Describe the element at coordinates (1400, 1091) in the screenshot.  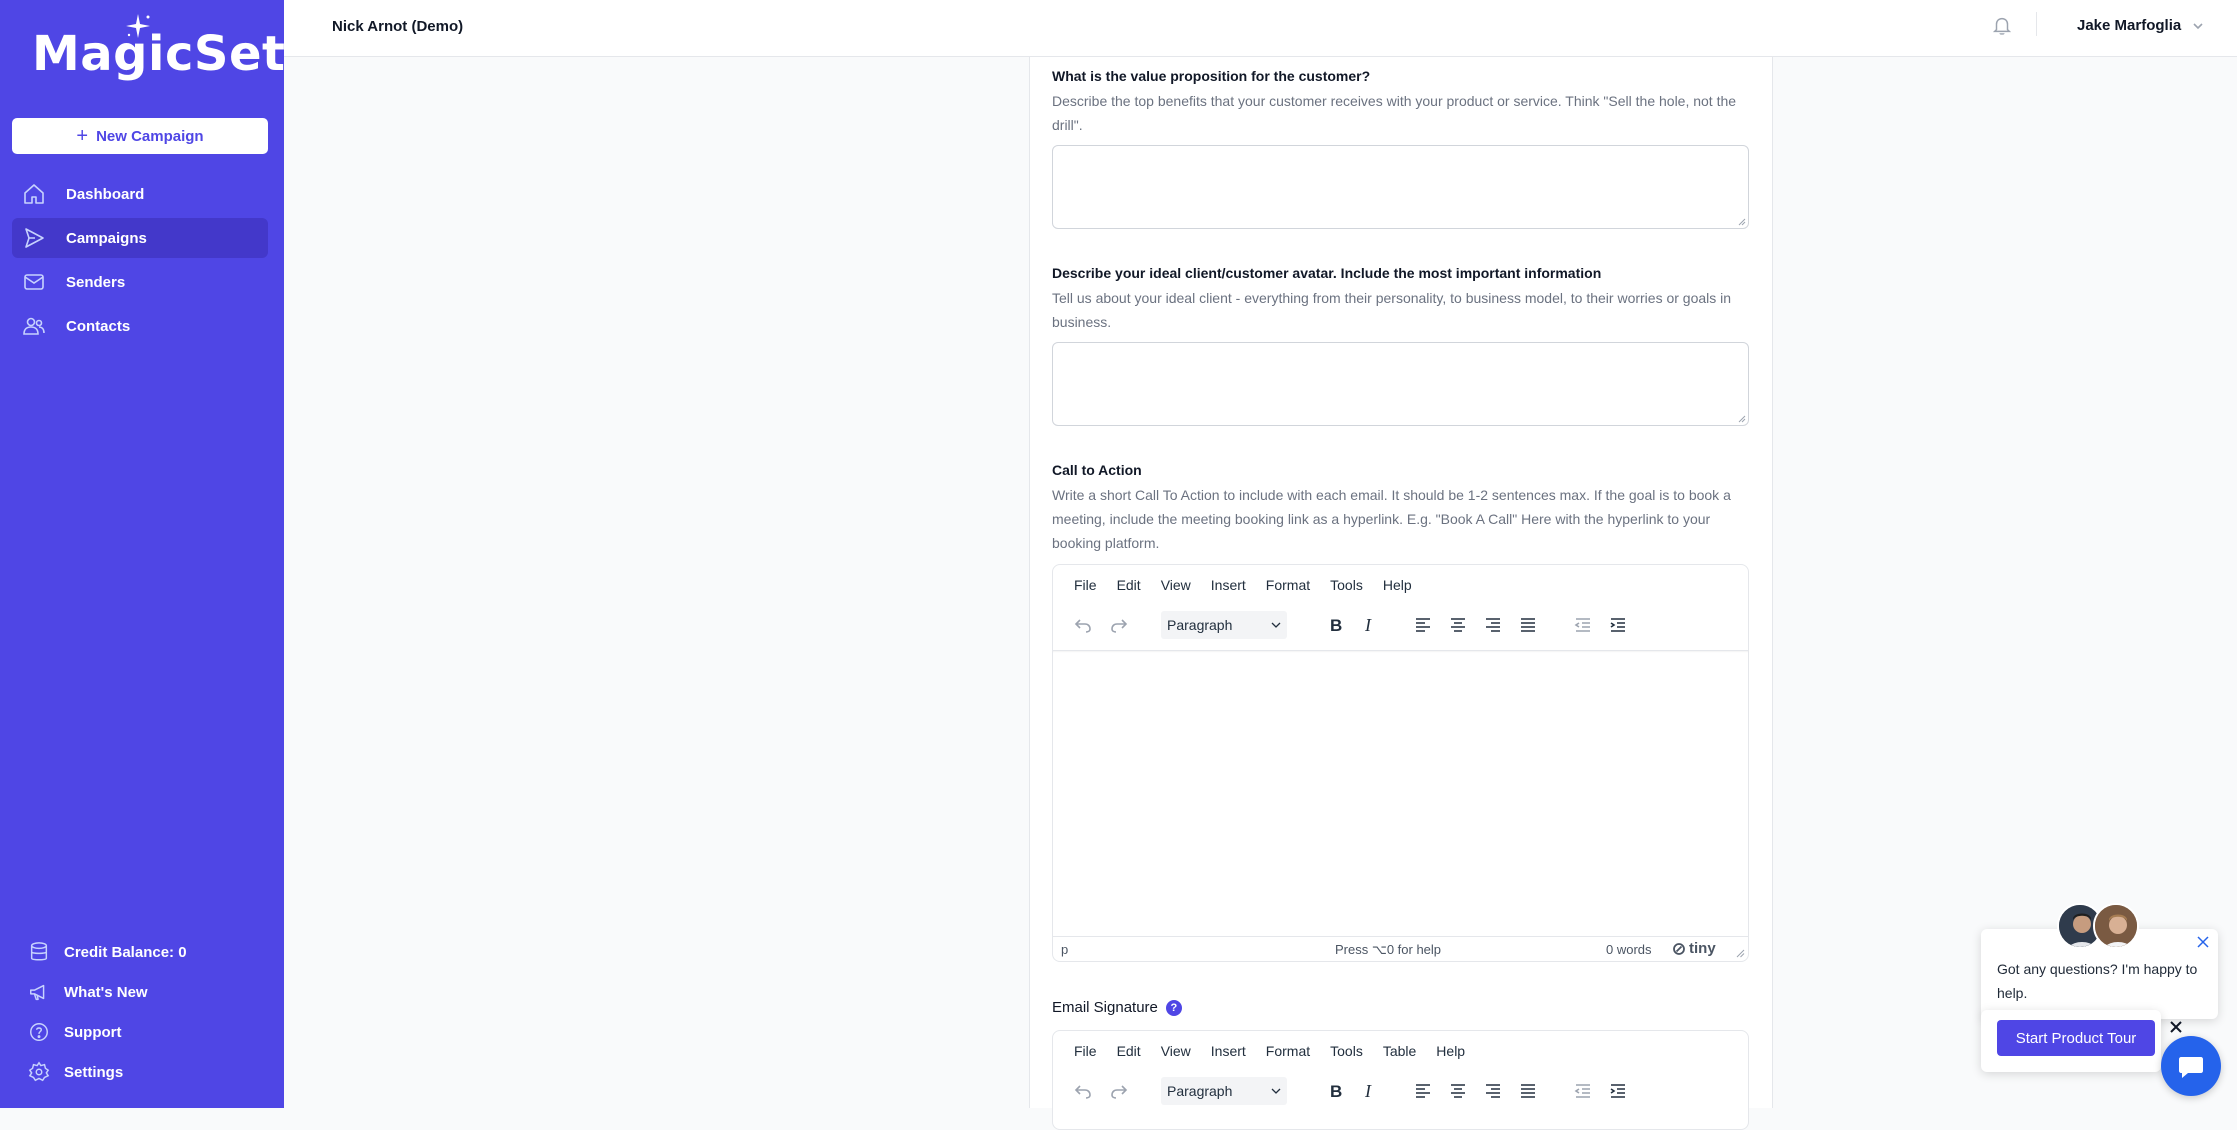
I see `editor-toolbar: Paragraph B I` at that location.